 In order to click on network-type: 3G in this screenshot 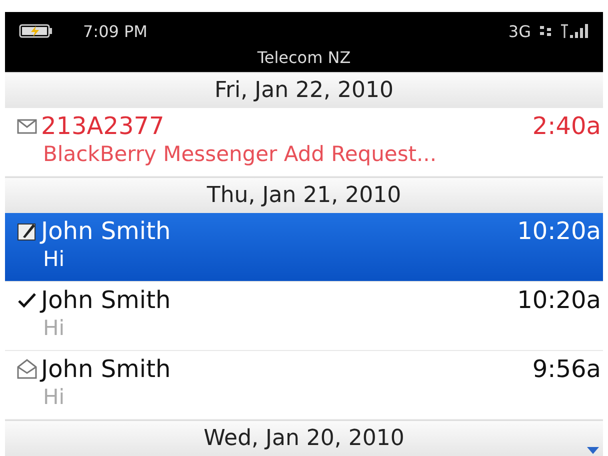, I will do `click(519, 31)`.